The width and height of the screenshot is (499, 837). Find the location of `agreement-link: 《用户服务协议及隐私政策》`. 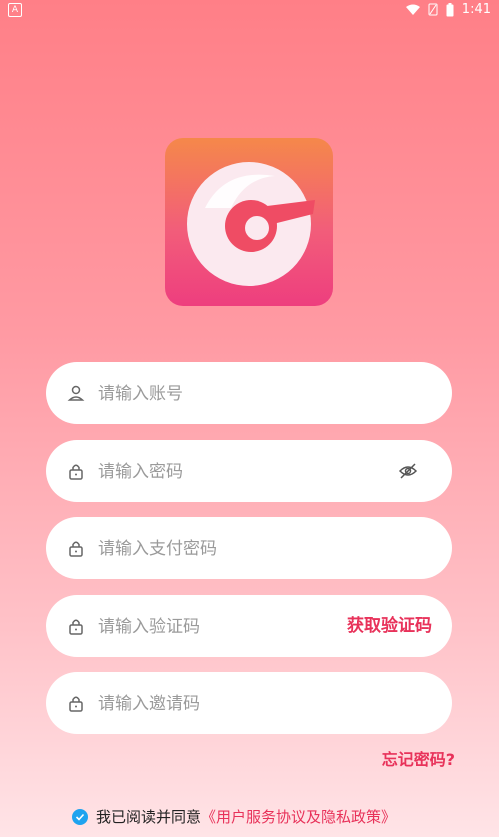

agreement-link: 《用户服务协议及隐私政策》 is located at coordinates (298, 816).